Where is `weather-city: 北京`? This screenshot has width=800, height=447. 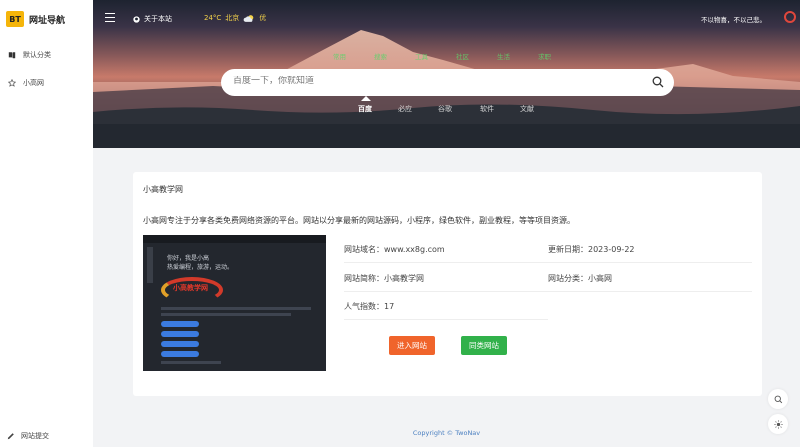 weather-city: 北京 is located at coordinates (232, 18).